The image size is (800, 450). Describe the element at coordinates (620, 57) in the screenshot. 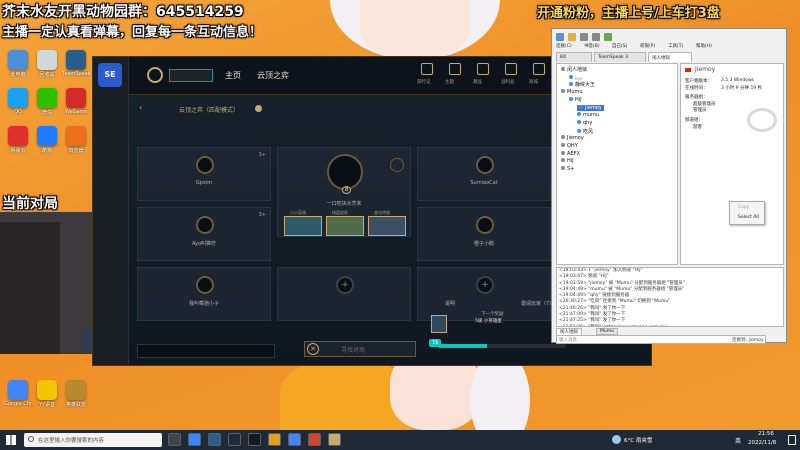

I see `ts-server-tab: TeamSpeak 3` at that location.